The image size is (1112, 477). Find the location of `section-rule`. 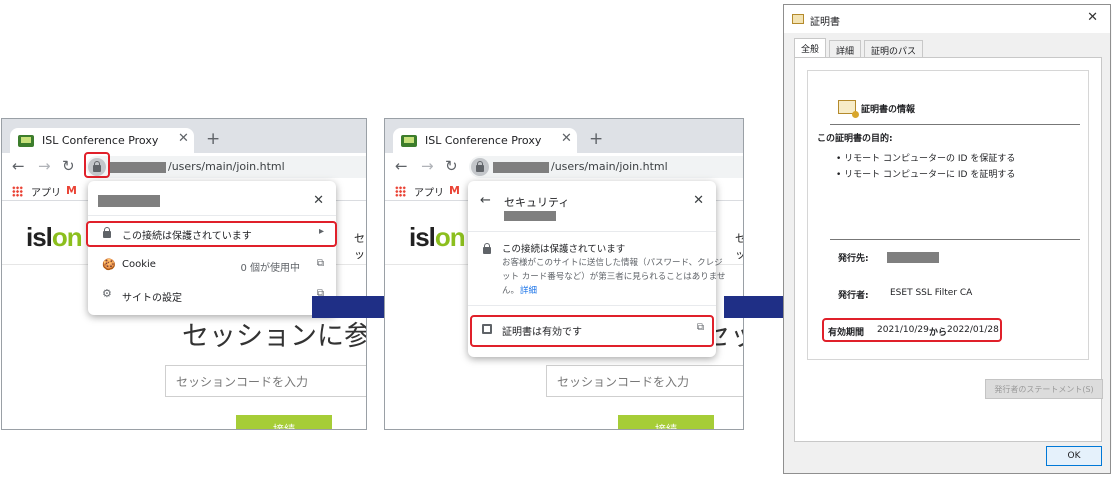

section-rule is located at coordinates (955, 239).